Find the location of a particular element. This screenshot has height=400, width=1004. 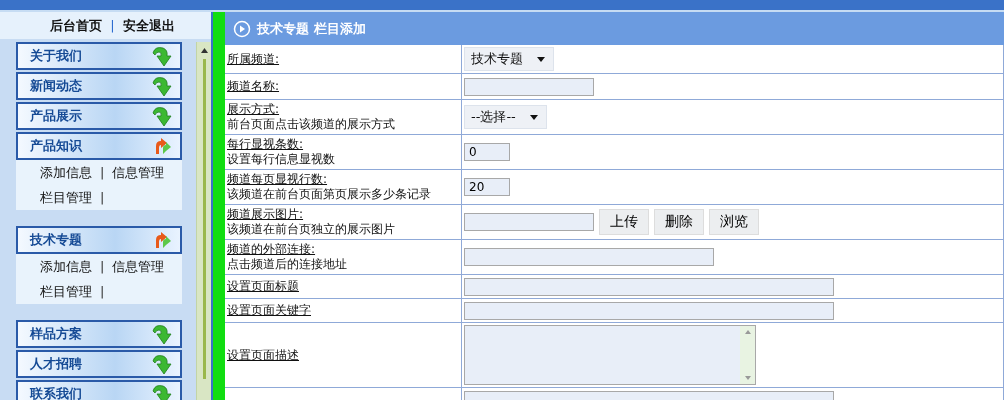

field-label: 频道名称: is located at coordinates (254, 86).